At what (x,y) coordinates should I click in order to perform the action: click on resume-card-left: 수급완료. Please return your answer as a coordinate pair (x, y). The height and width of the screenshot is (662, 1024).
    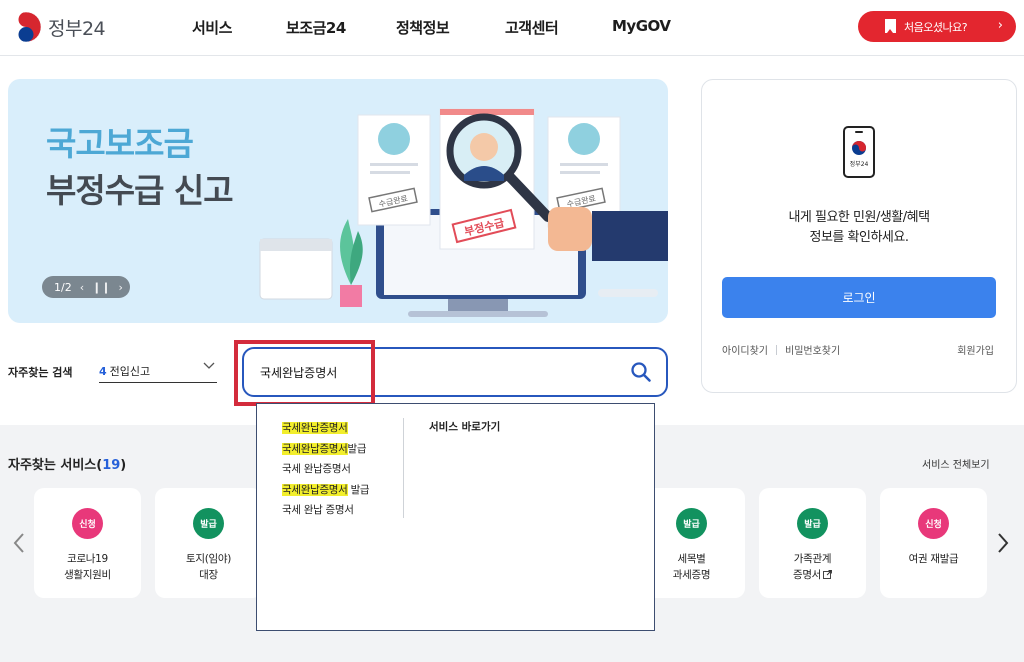
    Looking at the image, I should click on (394, 170).